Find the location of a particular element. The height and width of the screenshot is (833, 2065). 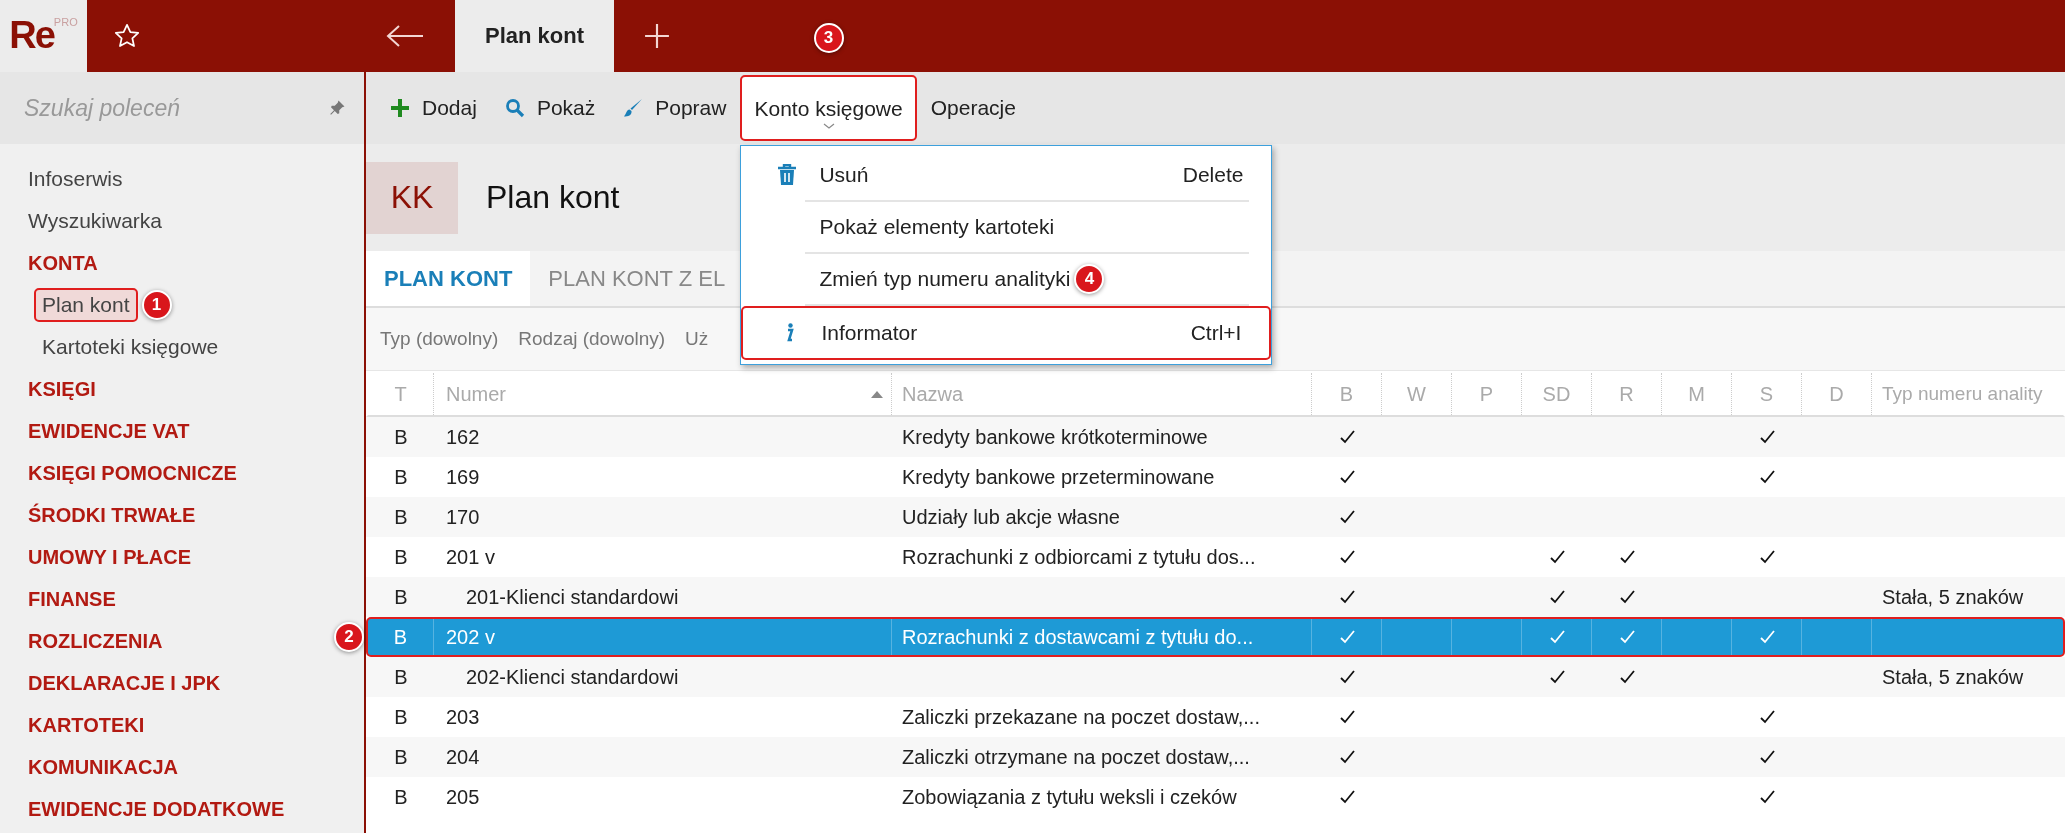

sidebar-item: FINANSE is located at coordinates (72, 599).